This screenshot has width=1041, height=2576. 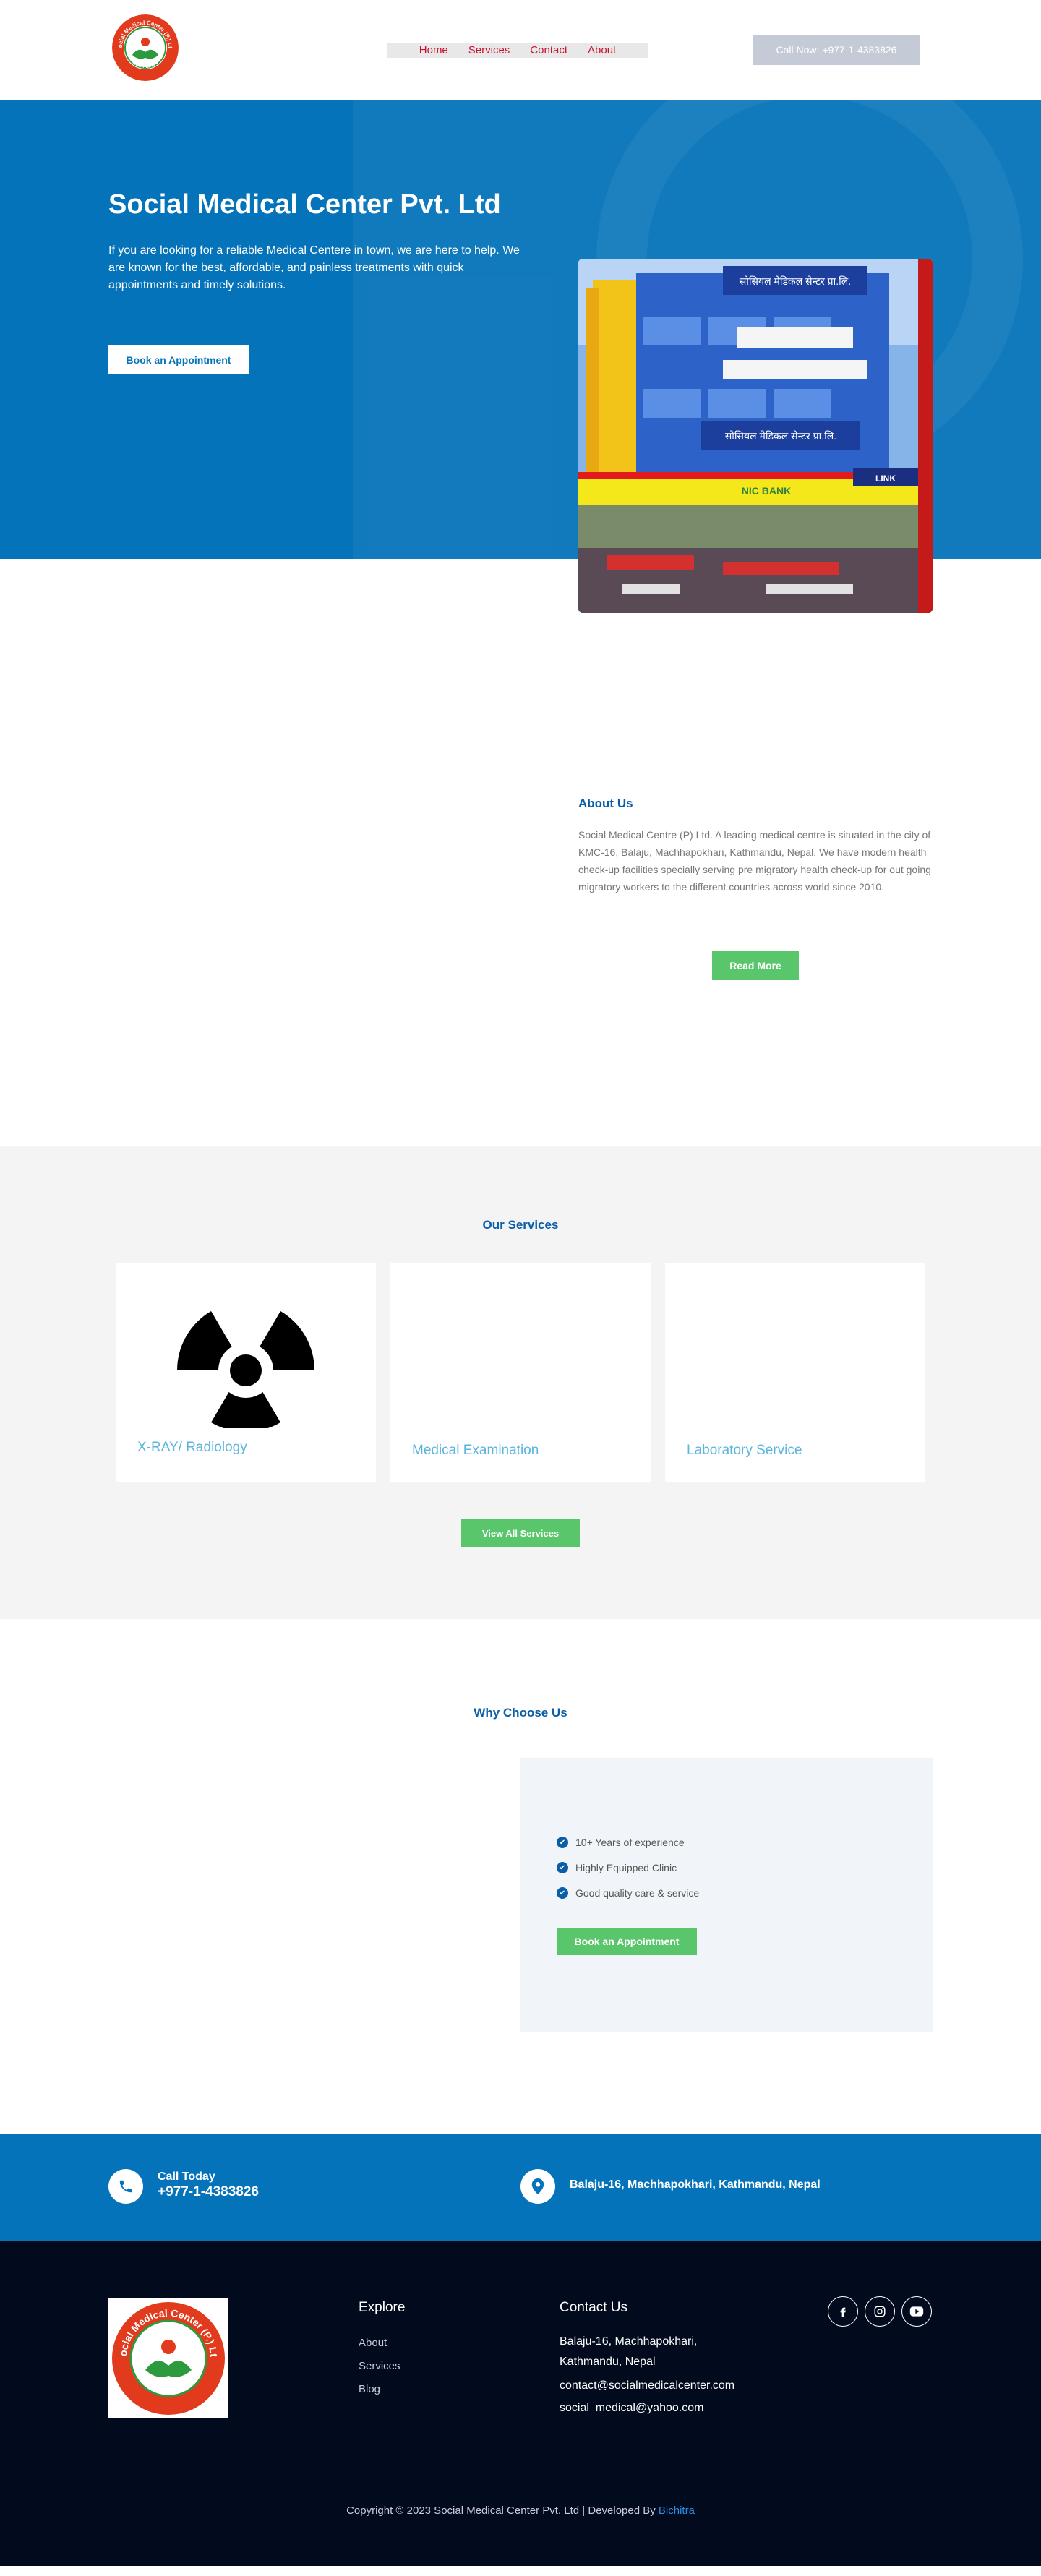 I want to click on service-card-medical: Medical Examination, so click(x=520, y=1373).